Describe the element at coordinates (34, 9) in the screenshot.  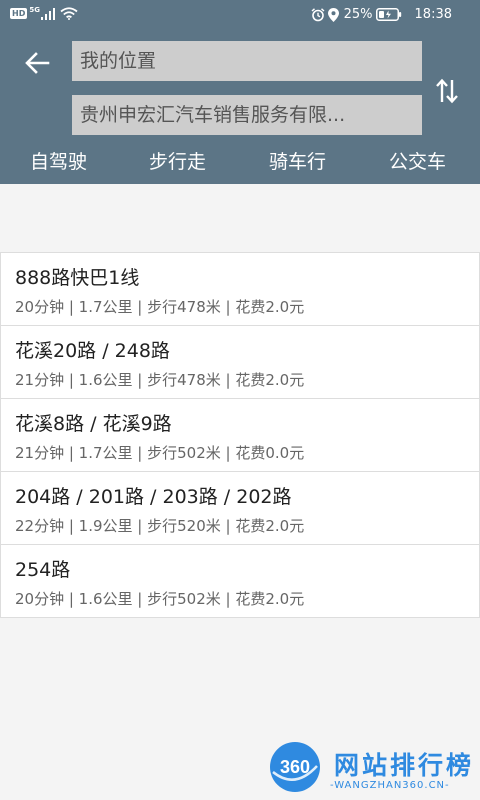
I see `network-type: 5G` at that location.